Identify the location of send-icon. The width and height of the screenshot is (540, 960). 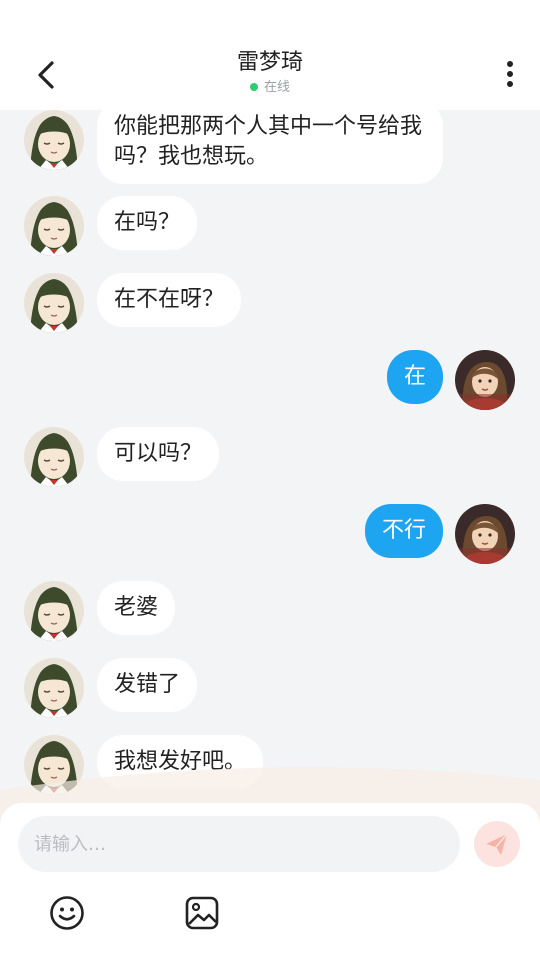
(497, 844).